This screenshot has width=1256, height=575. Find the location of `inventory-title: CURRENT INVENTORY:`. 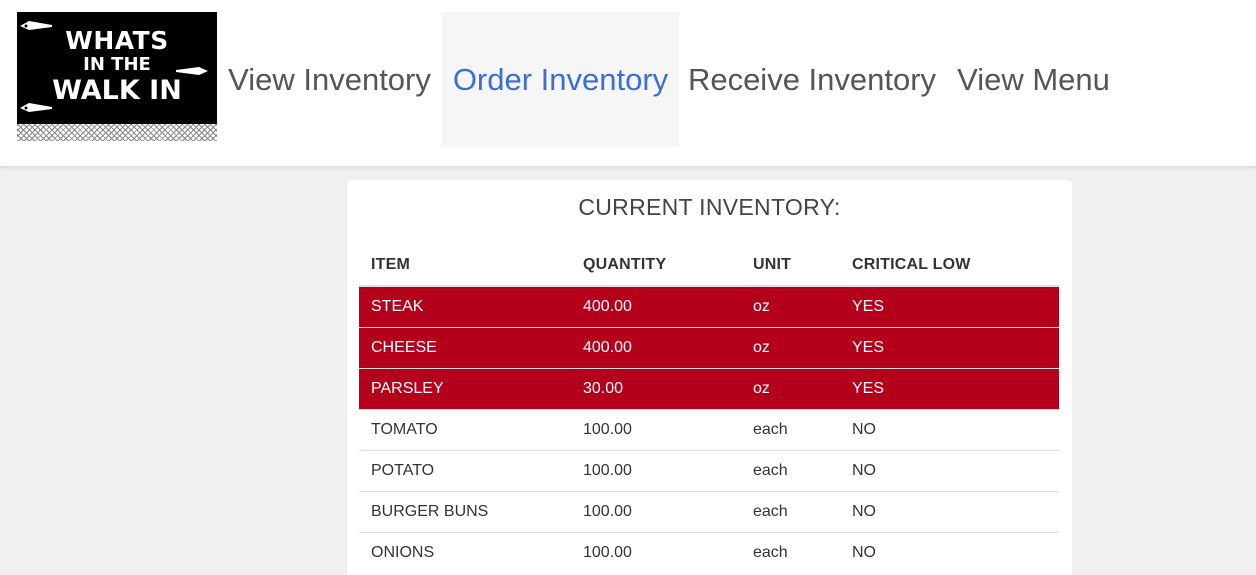

inventory-title: CURRENT INVENTORY: is located at coordinates (709, 207).